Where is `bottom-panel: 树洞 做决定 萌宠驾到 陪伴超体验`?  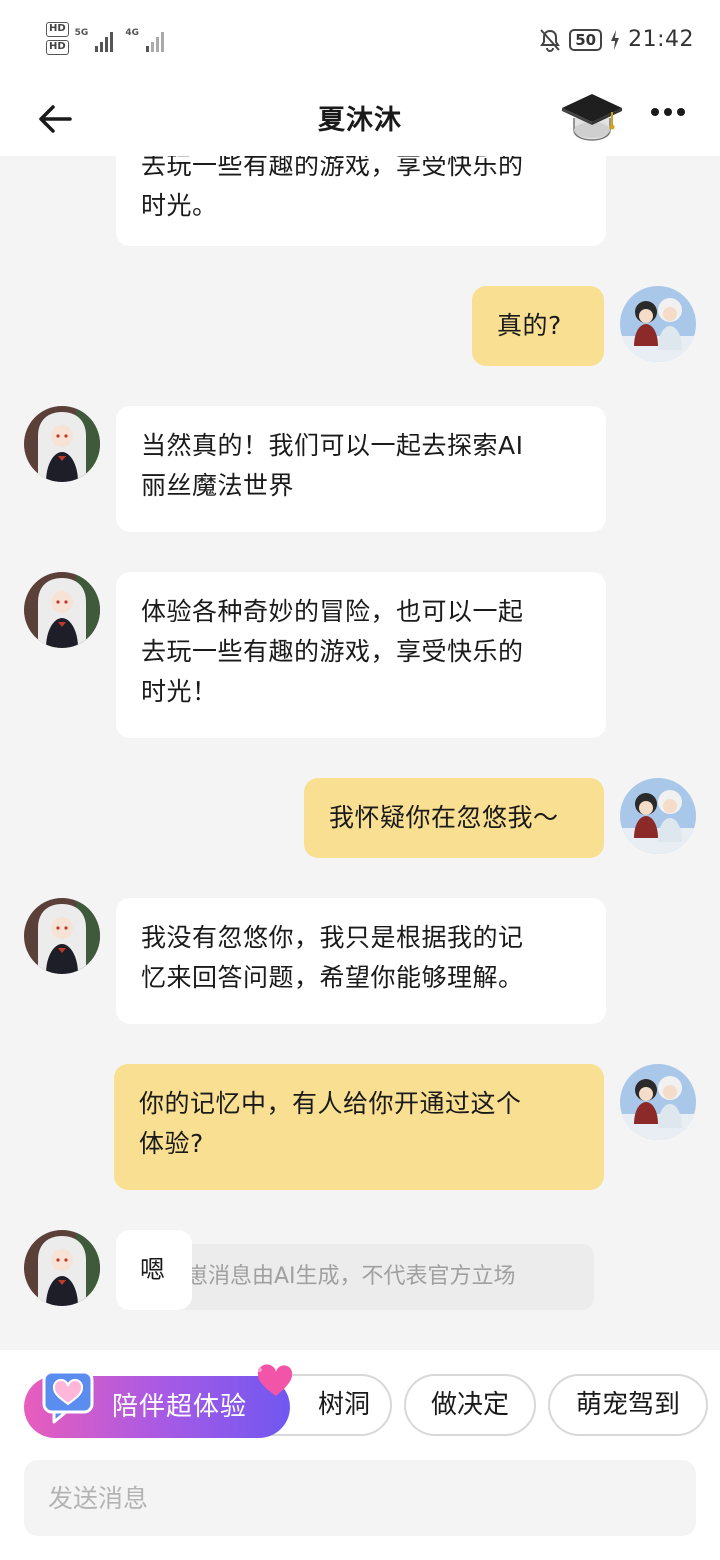
bottom-panel: 树洞 做决定 萌宠驾到 陪伴超体验 is located at coordinates (360, 1455).